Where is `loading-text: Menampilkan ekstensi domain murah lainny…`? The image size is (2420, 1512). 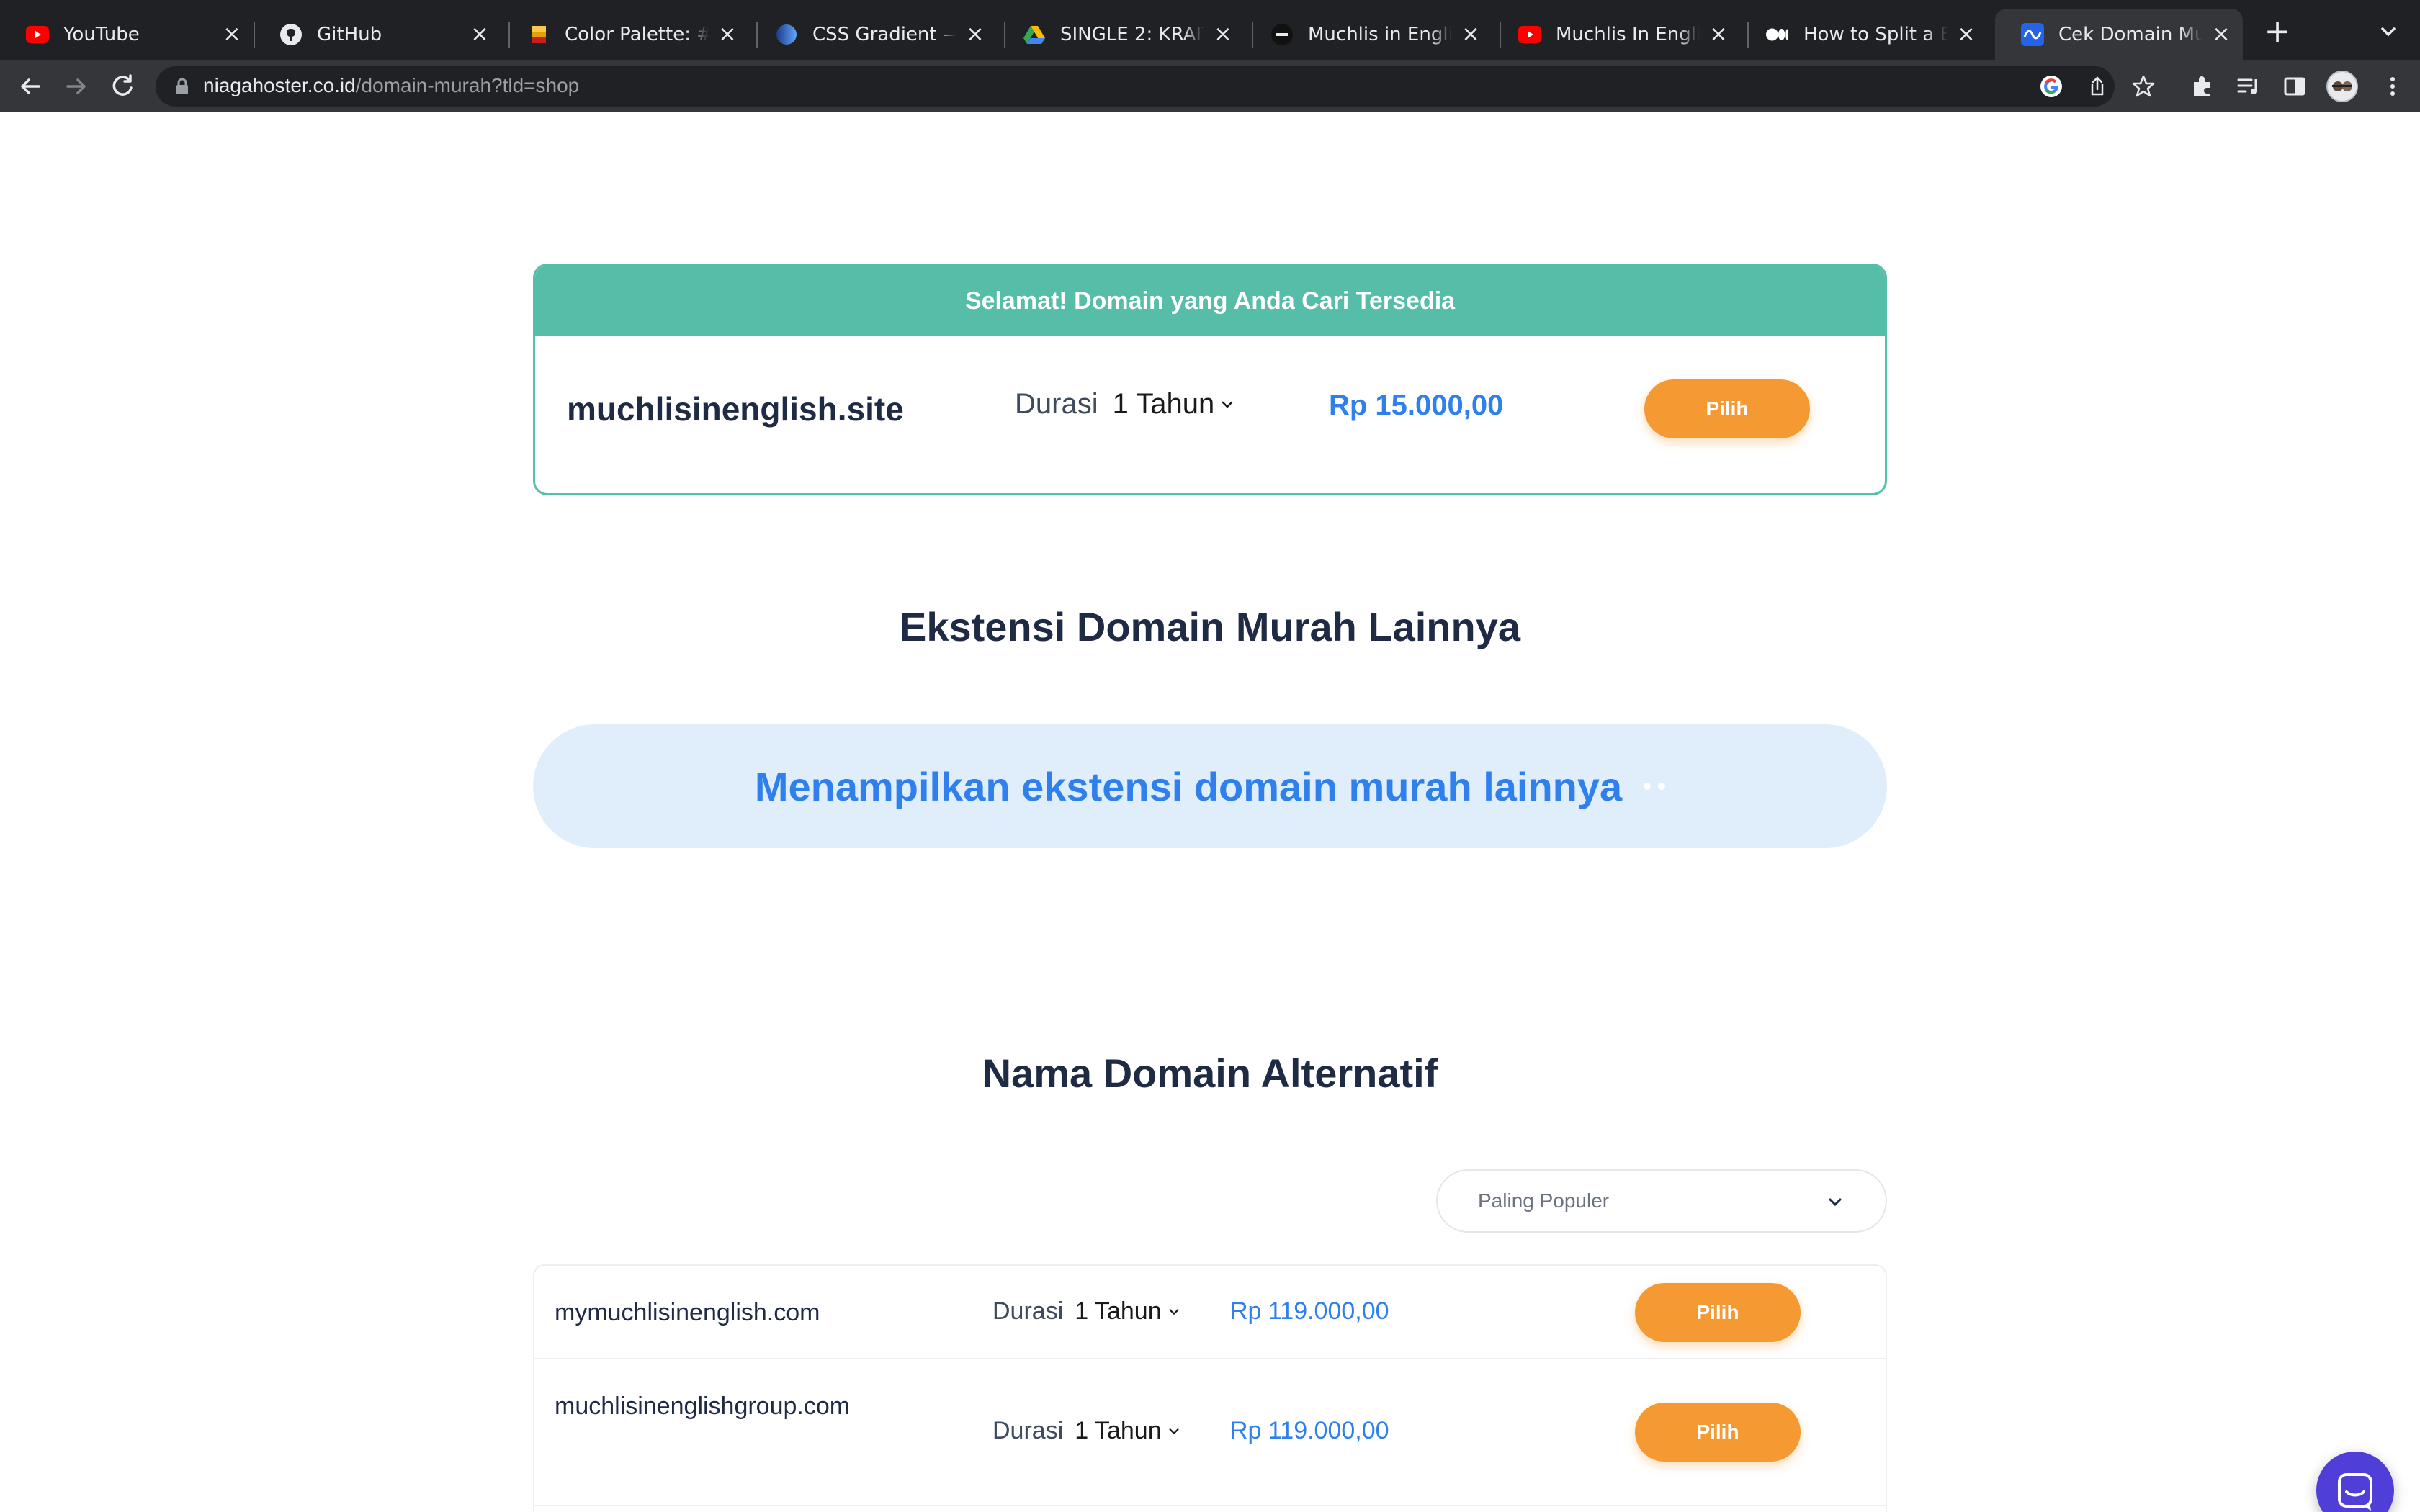
loading-text: Menampilkan ekstensi domain murah lainny… is located at coordinates (1188, 786).